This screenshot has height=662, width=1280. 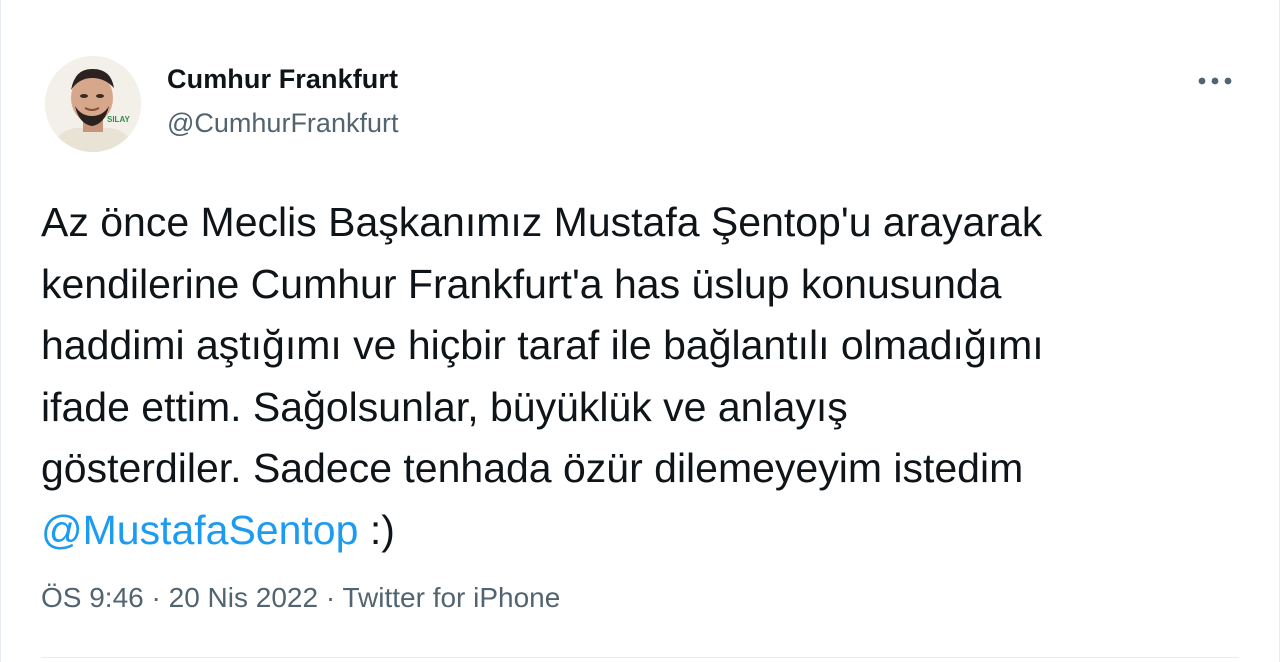 I want to click on user-handle: @CumhurFrankfurt, so click(x=282, y=123).